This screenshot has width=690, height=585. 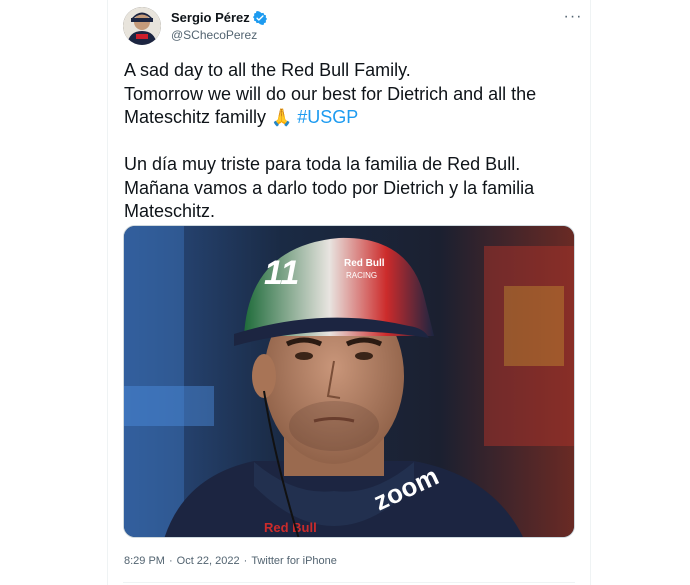 I want to click on tweet-line: Mateschitz., so click(x=170, y=211).